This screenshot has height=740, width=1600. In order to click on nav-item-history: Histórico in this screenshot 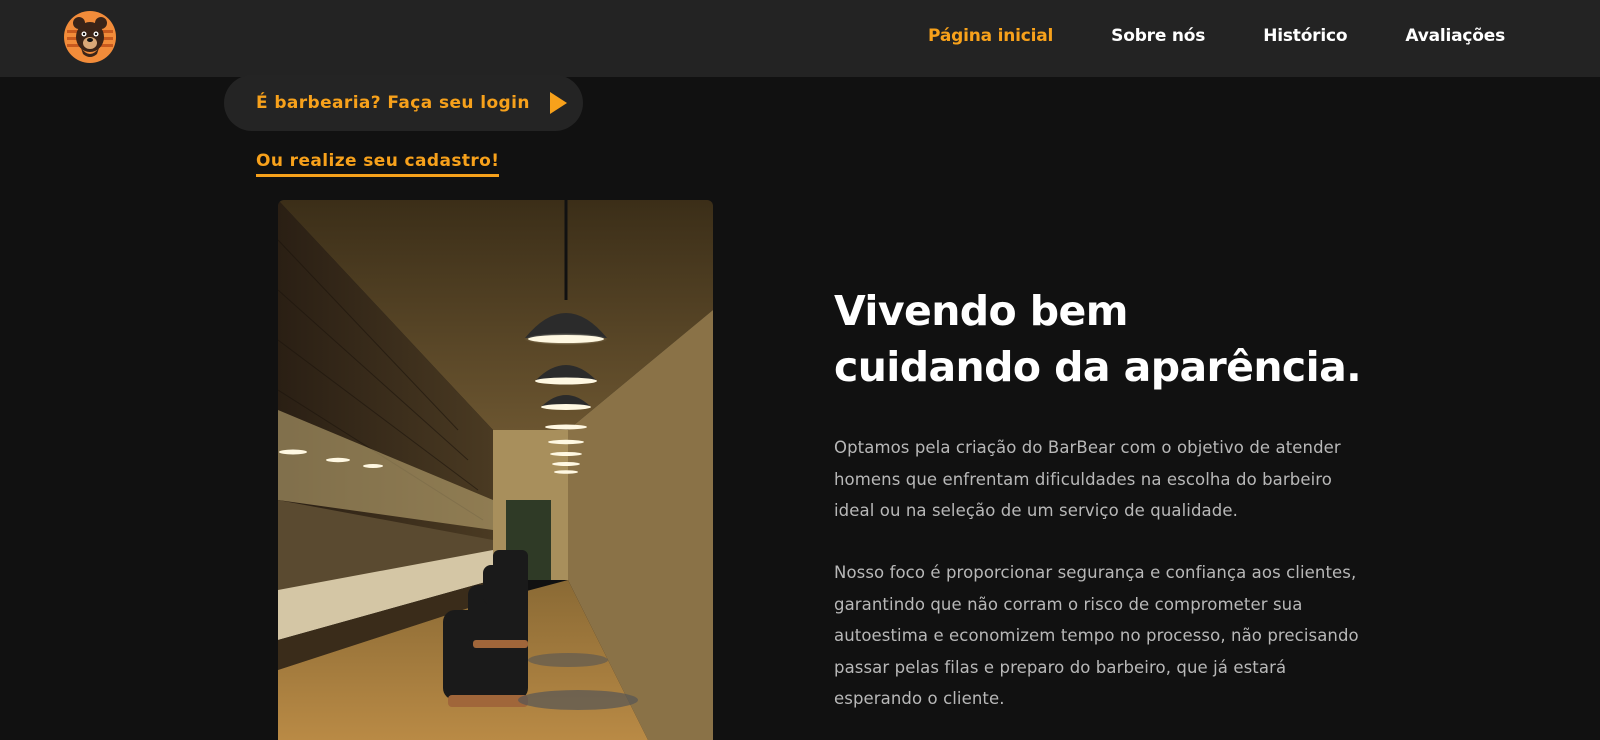, I will do `click(1305, 36)`.